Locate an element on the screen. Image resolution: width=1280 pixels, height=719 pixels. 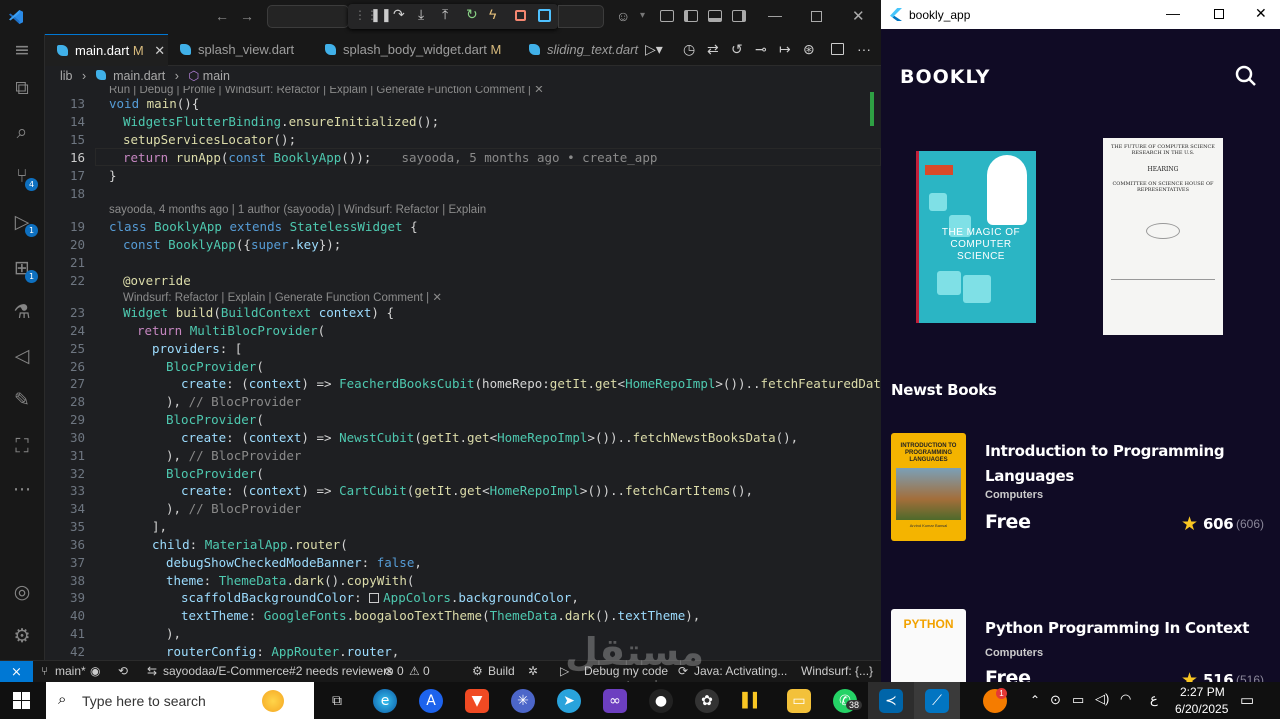
edit-icon: ✎ is located at coordinates (22, 400).